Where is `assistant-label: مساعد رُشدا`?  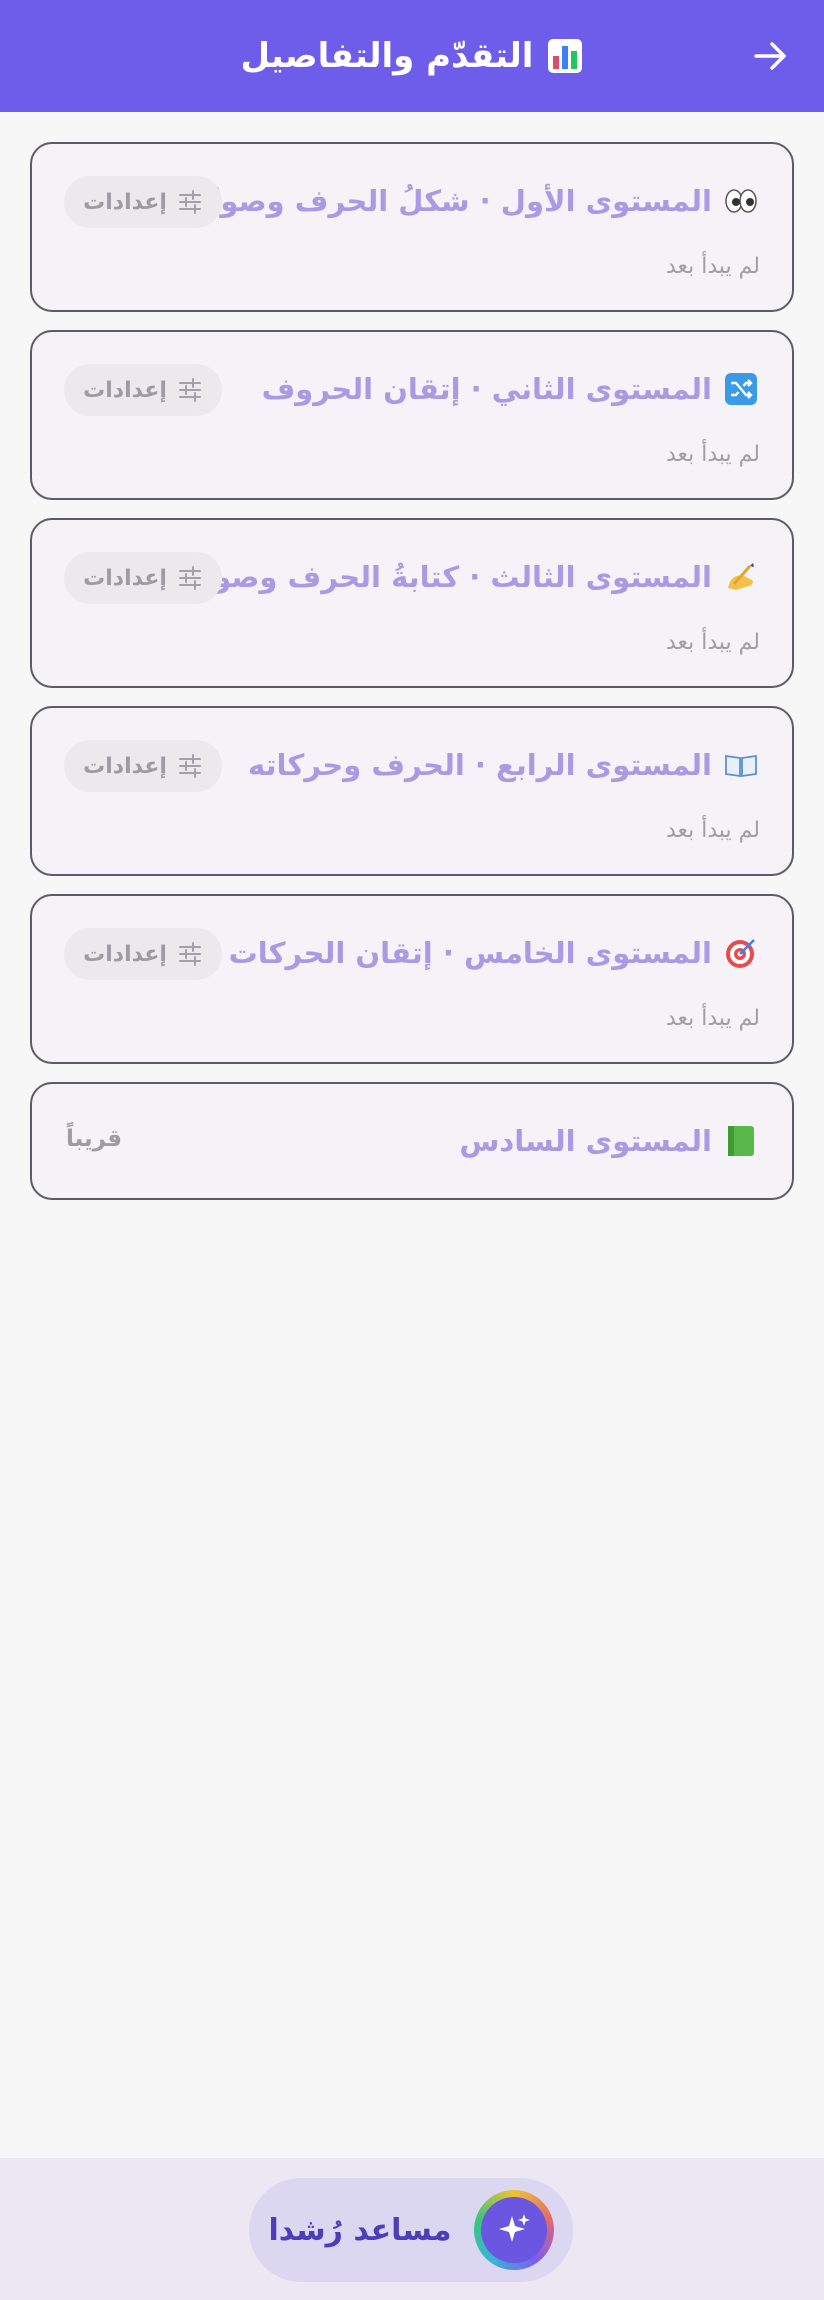
assistant-label: مساعد رُشدا is located at coordinates (360, 2230).